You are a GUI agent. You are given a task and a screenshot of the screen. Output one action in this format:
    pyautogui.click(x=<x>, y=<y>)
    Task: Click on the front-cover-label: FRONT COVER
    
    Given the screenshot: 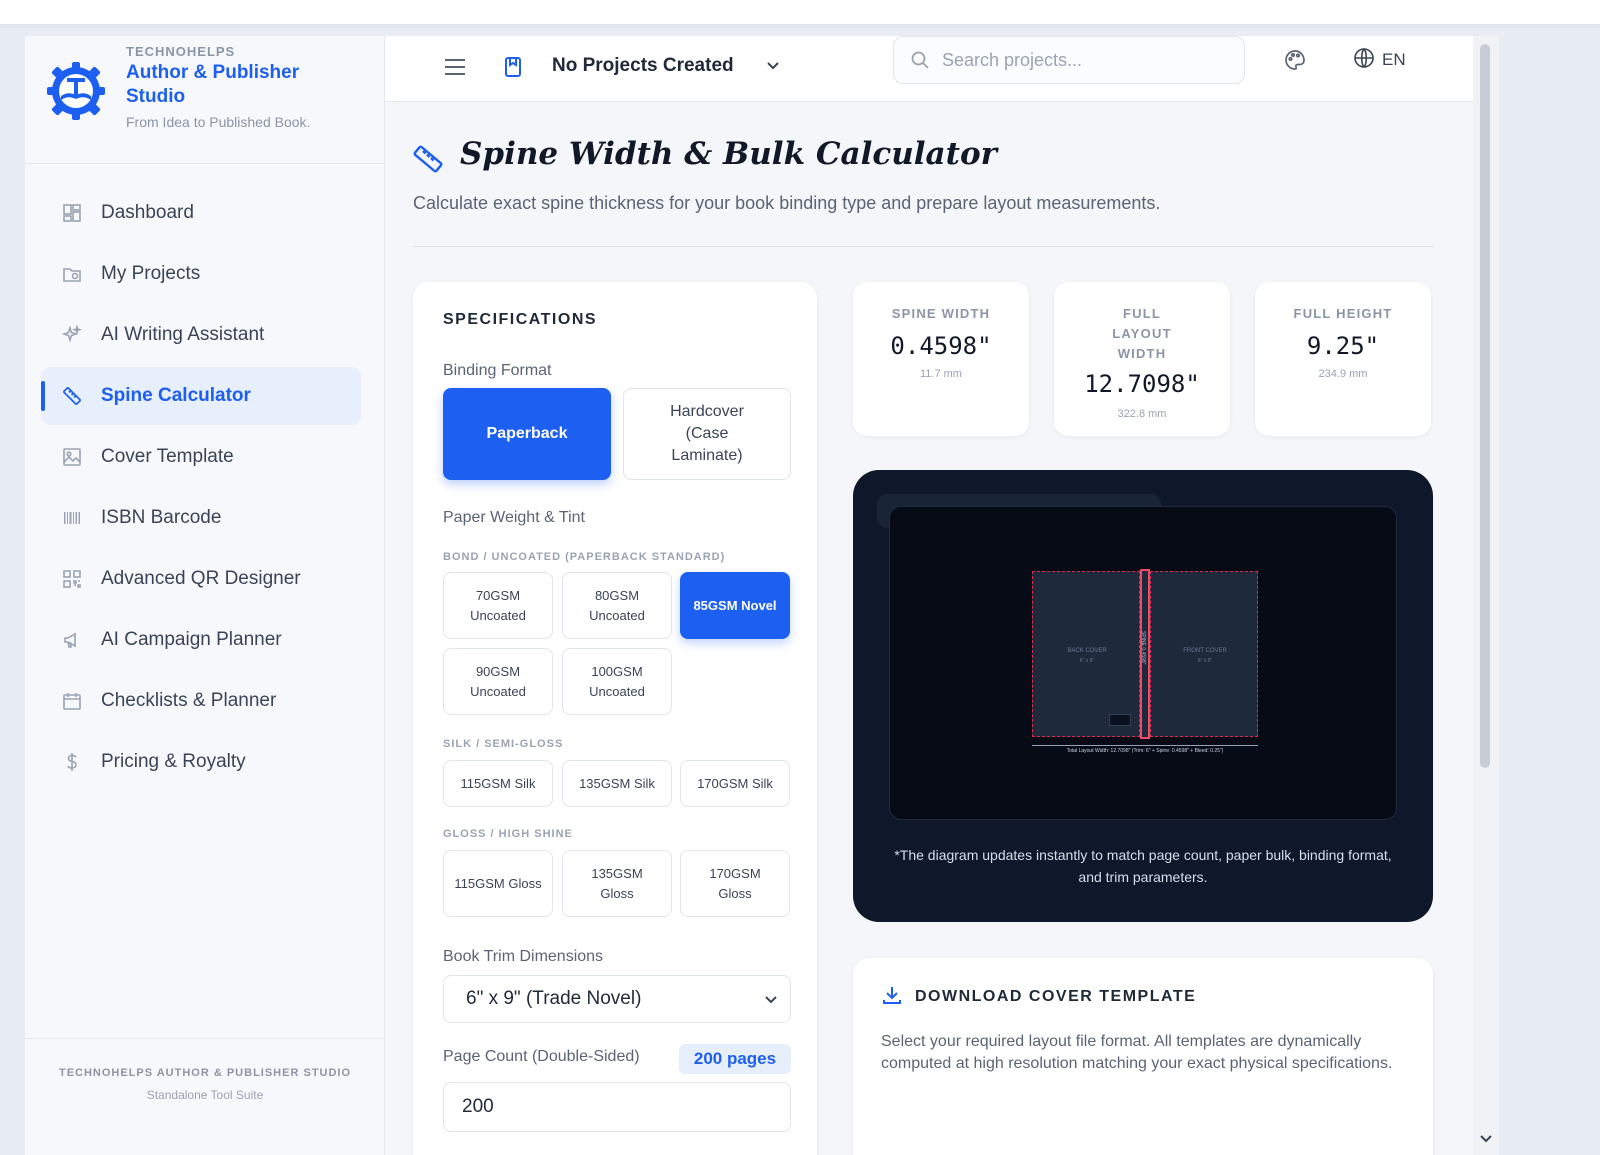 What is the action you would take?
    pyautogui.click(x=1205, y=651)
    